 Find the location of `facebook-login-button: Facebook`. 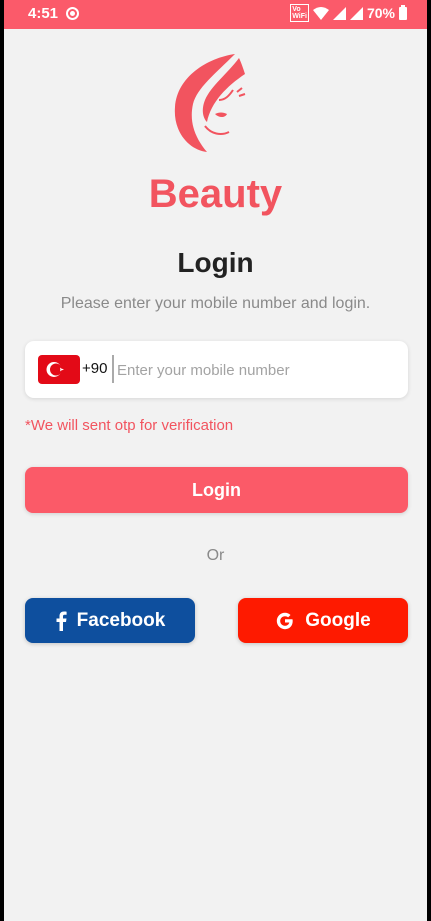

facebook-login-button: Facebook is located at coordinates (110, 620).